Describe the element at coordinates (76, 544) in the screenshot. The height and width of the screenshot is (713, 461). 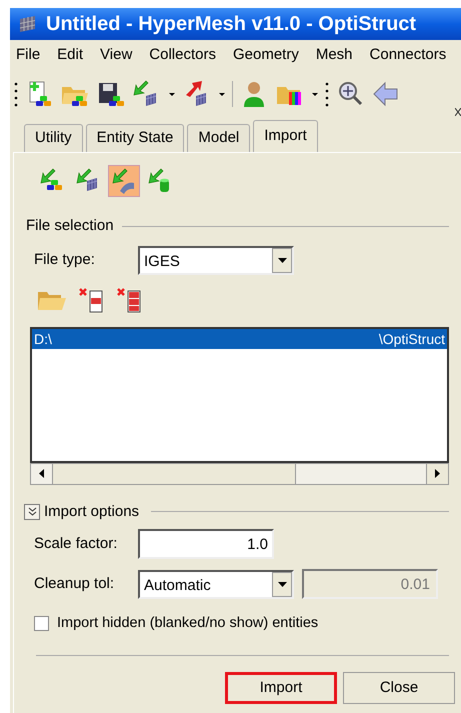
I see `field-label: Scale factor:` at that location.